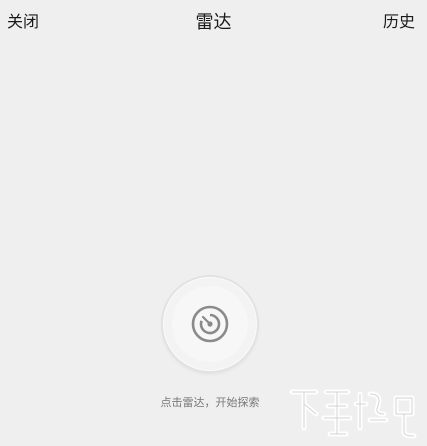  Describe the element at coordinates (353, 414) in the screenshot. I see `site-logo-watermark` at that location.